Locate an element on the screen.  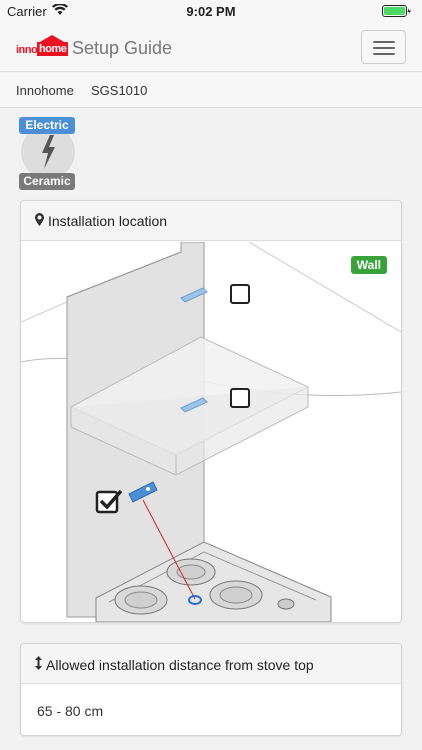
innohome-logo: inno home is located at coordinates (42, 46).